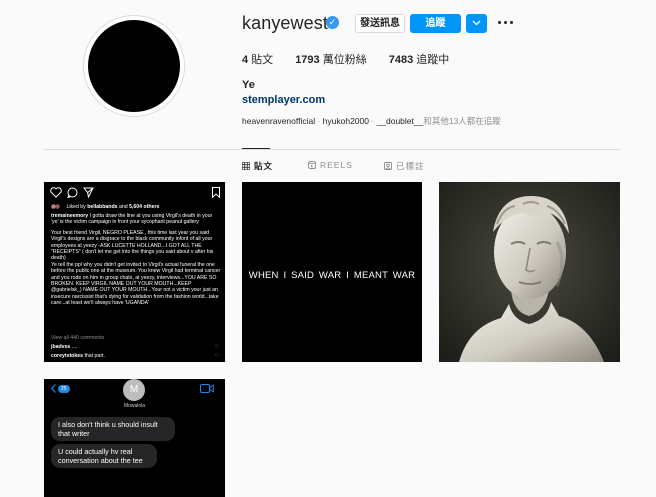 Image resolution: width=656 pixels, height=497 pixels. I want to click on chat-contact-name: Mowalola, so click(134, 406).